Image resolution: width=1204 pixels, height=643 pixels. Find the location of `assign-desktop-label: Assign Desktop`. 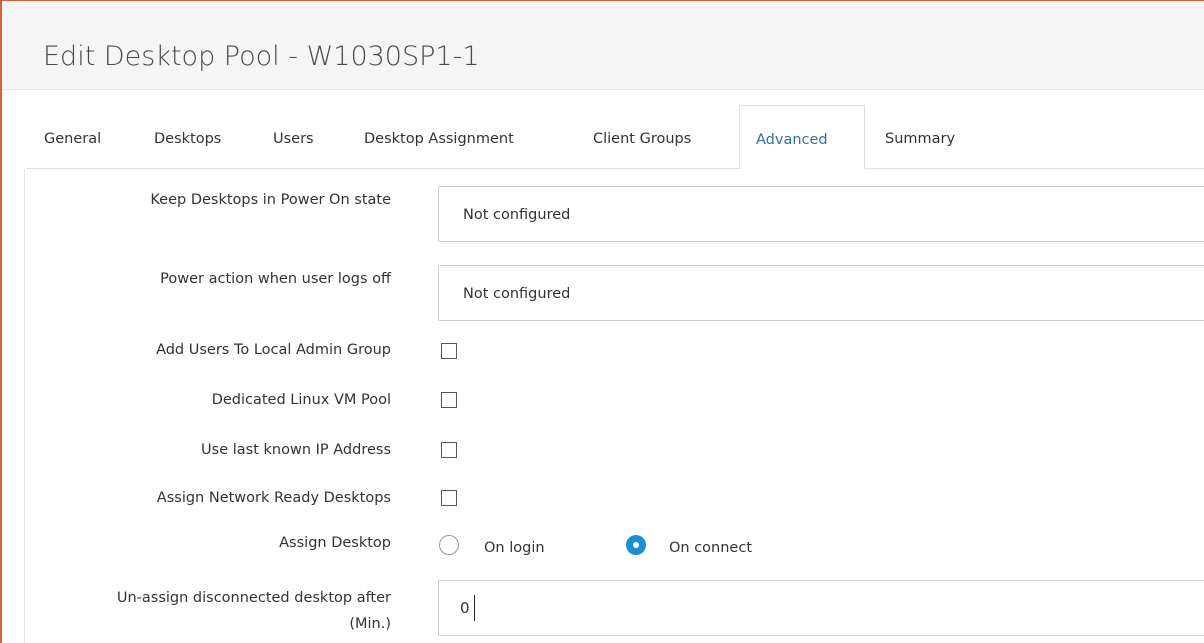

assign-desktop-label: Assign Desktop is located at coordinates (335, 543).